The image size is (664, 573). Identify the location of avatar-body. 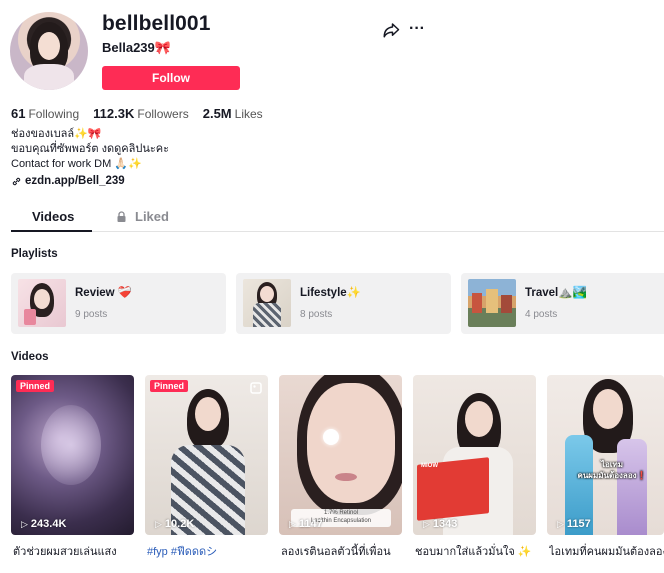
(49, 77).